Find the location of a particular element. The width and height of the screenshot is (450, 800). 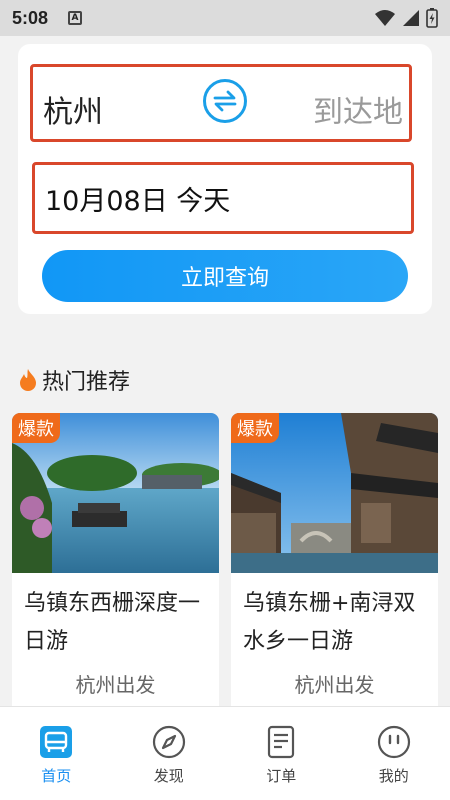

wifi-icon is located at coordinates (385, 18).